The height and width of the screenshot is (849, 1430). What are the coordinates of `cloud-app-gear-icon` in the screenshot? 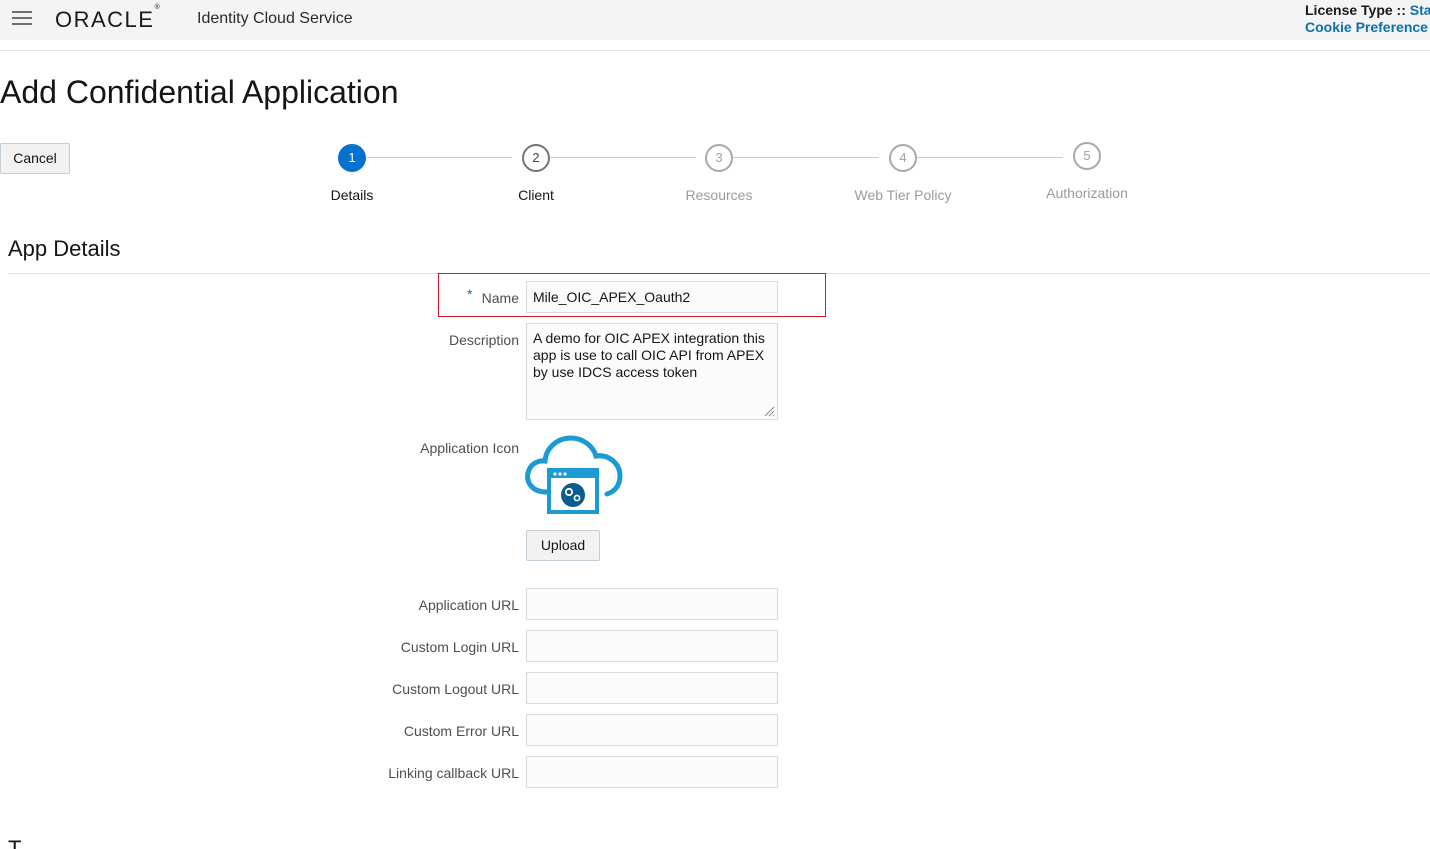 It's located at (574, 474).